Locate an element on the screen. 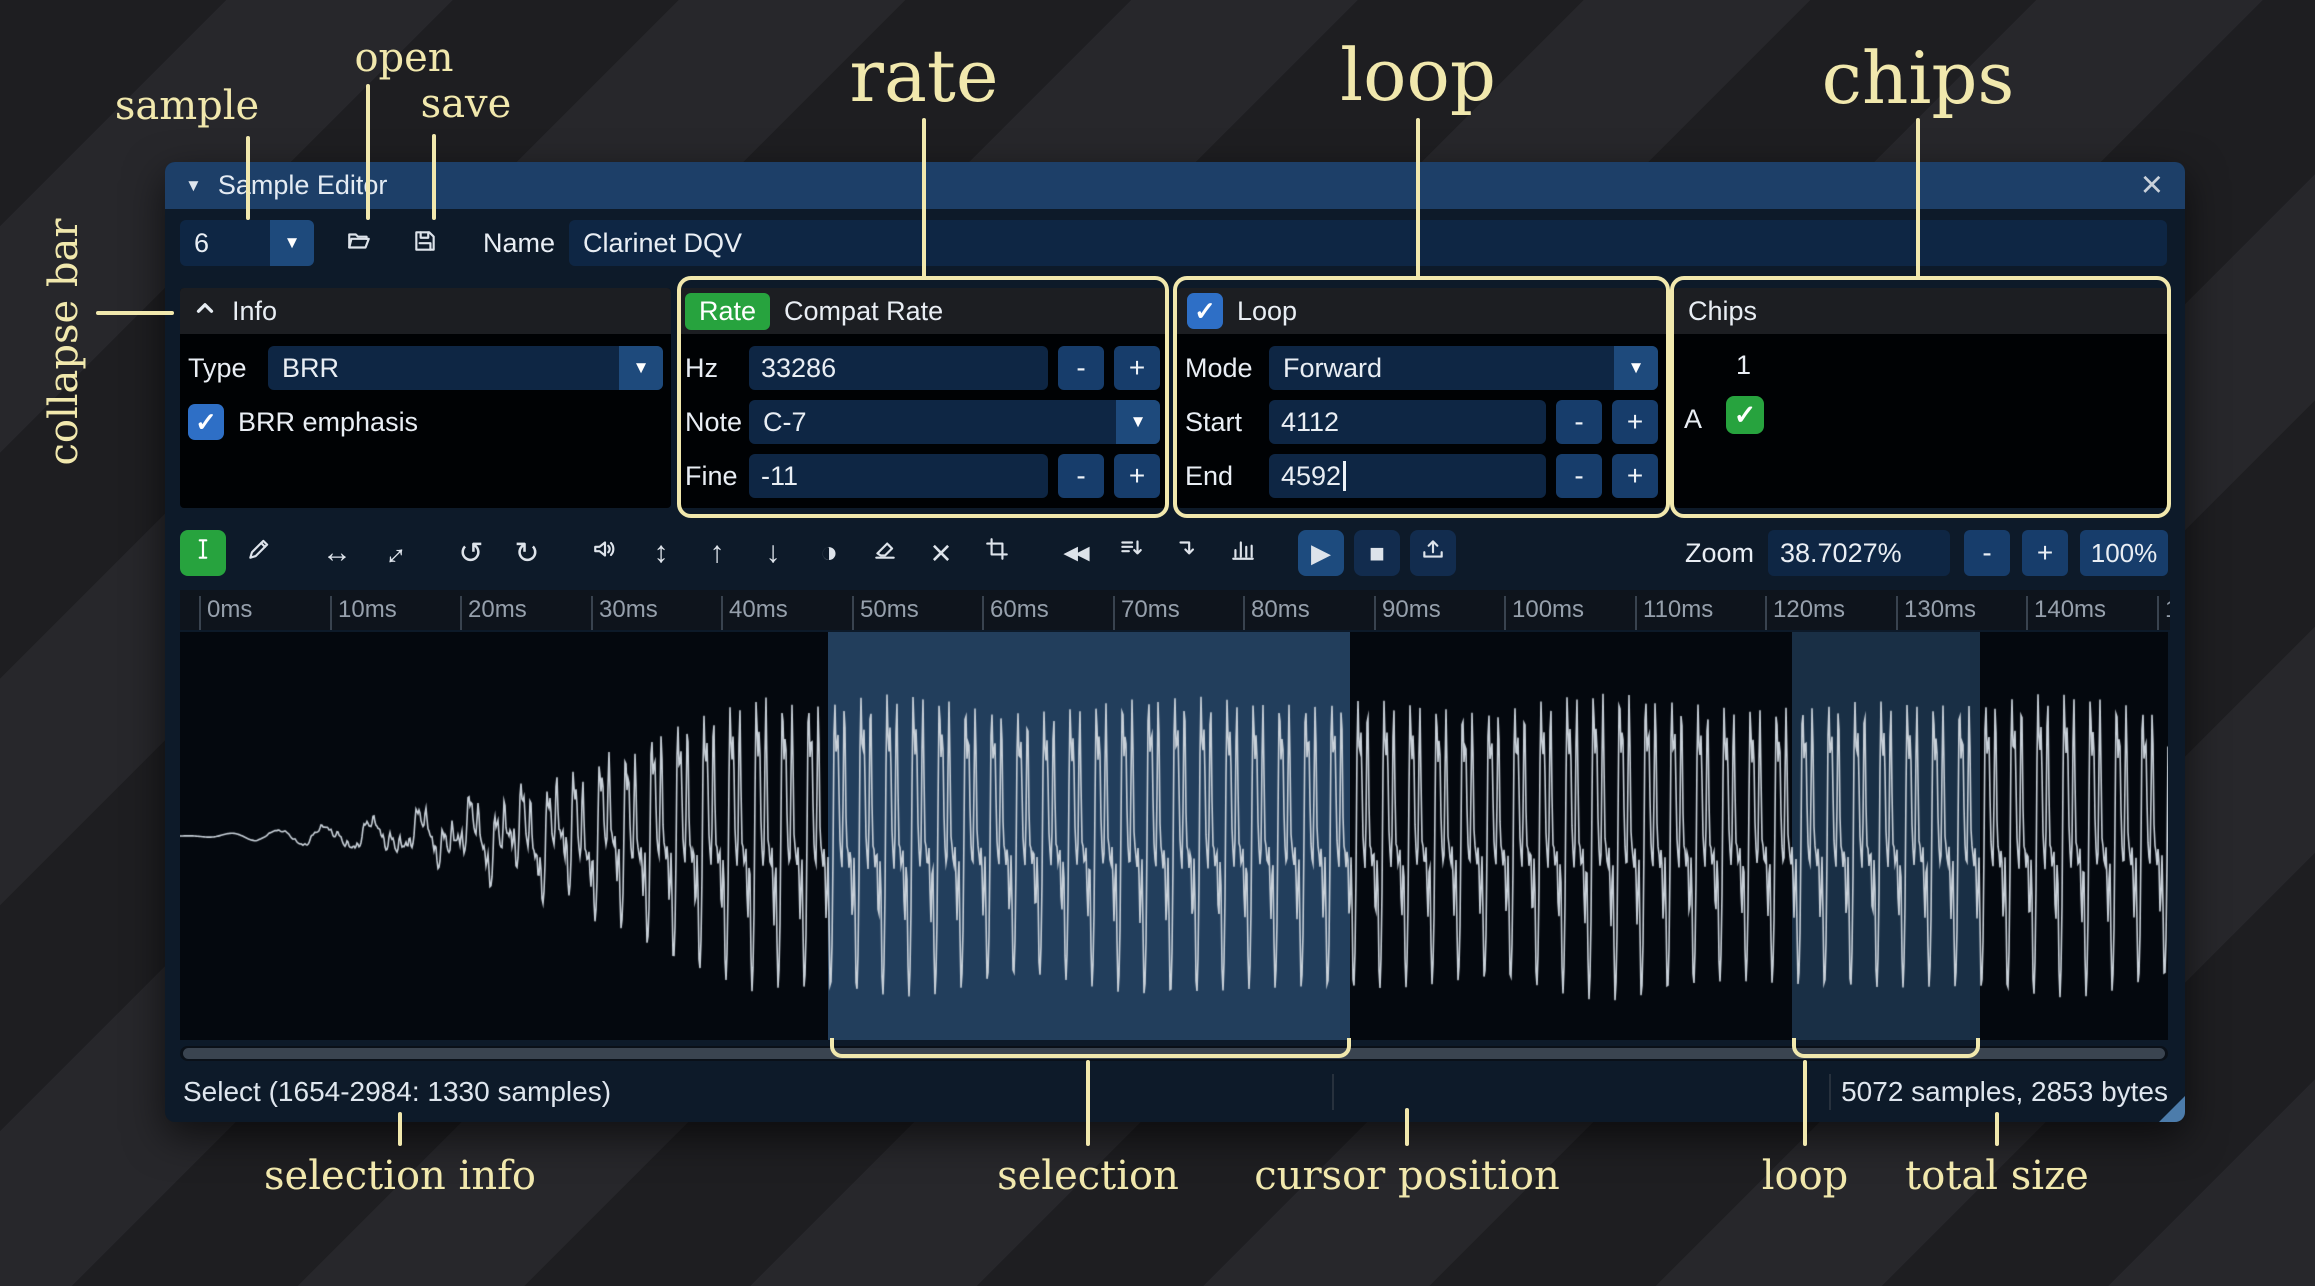  play-button: ▶ is located at coordinates (1321, 553).